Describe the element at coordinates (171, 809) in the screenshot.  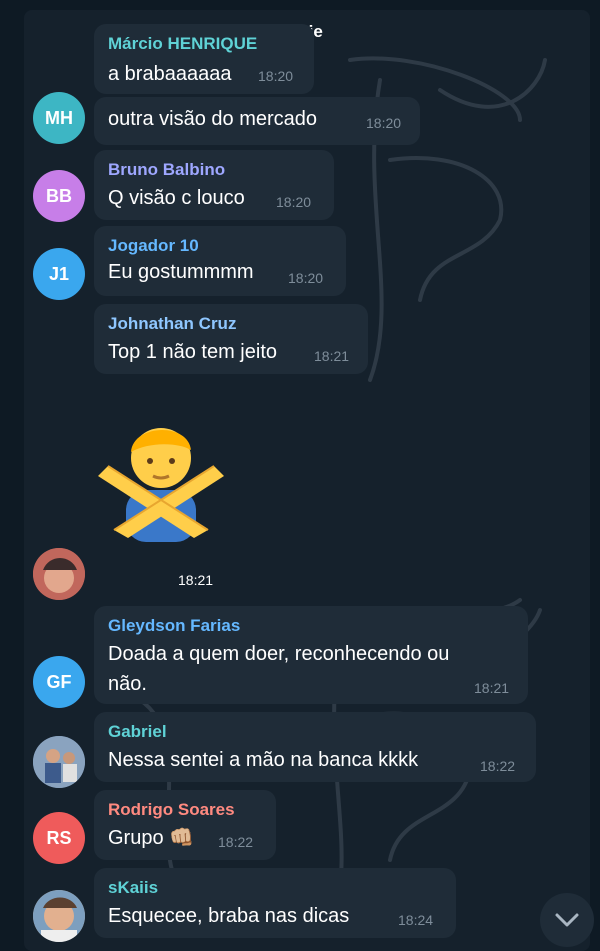
I see `sender-name: Rodrigo Soares` at that location.